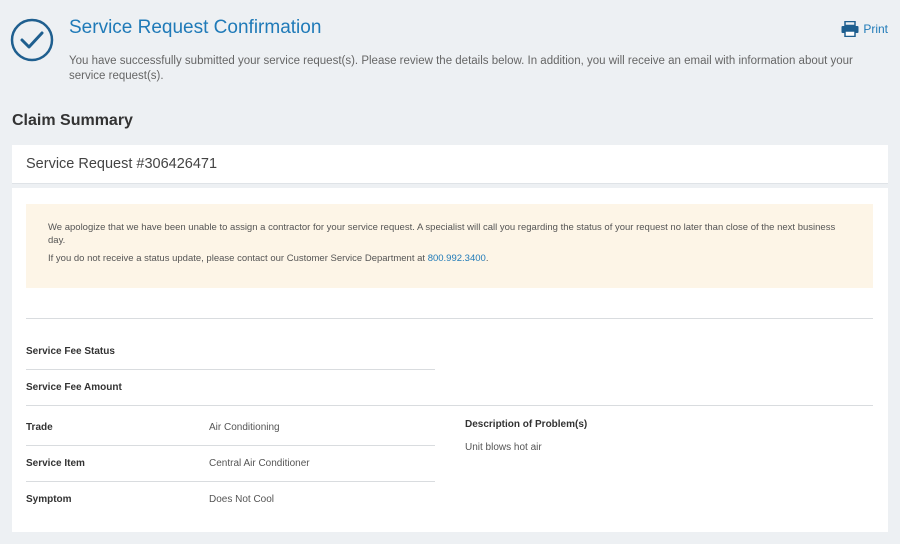 This screenshot has height=544, width=900. What do you see at coordinates (72, 120) in the screenshot?
I see `claim-summary-title: Claim Summary` at bounding box center [72, 120].